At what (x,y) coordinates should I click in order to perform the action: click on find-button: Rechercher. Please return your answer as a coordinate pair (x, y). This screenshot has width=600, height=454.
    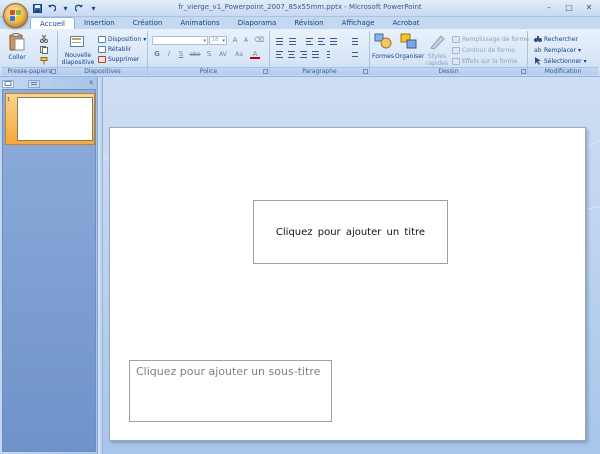
    Looking at the image, I should click on (556, 39).